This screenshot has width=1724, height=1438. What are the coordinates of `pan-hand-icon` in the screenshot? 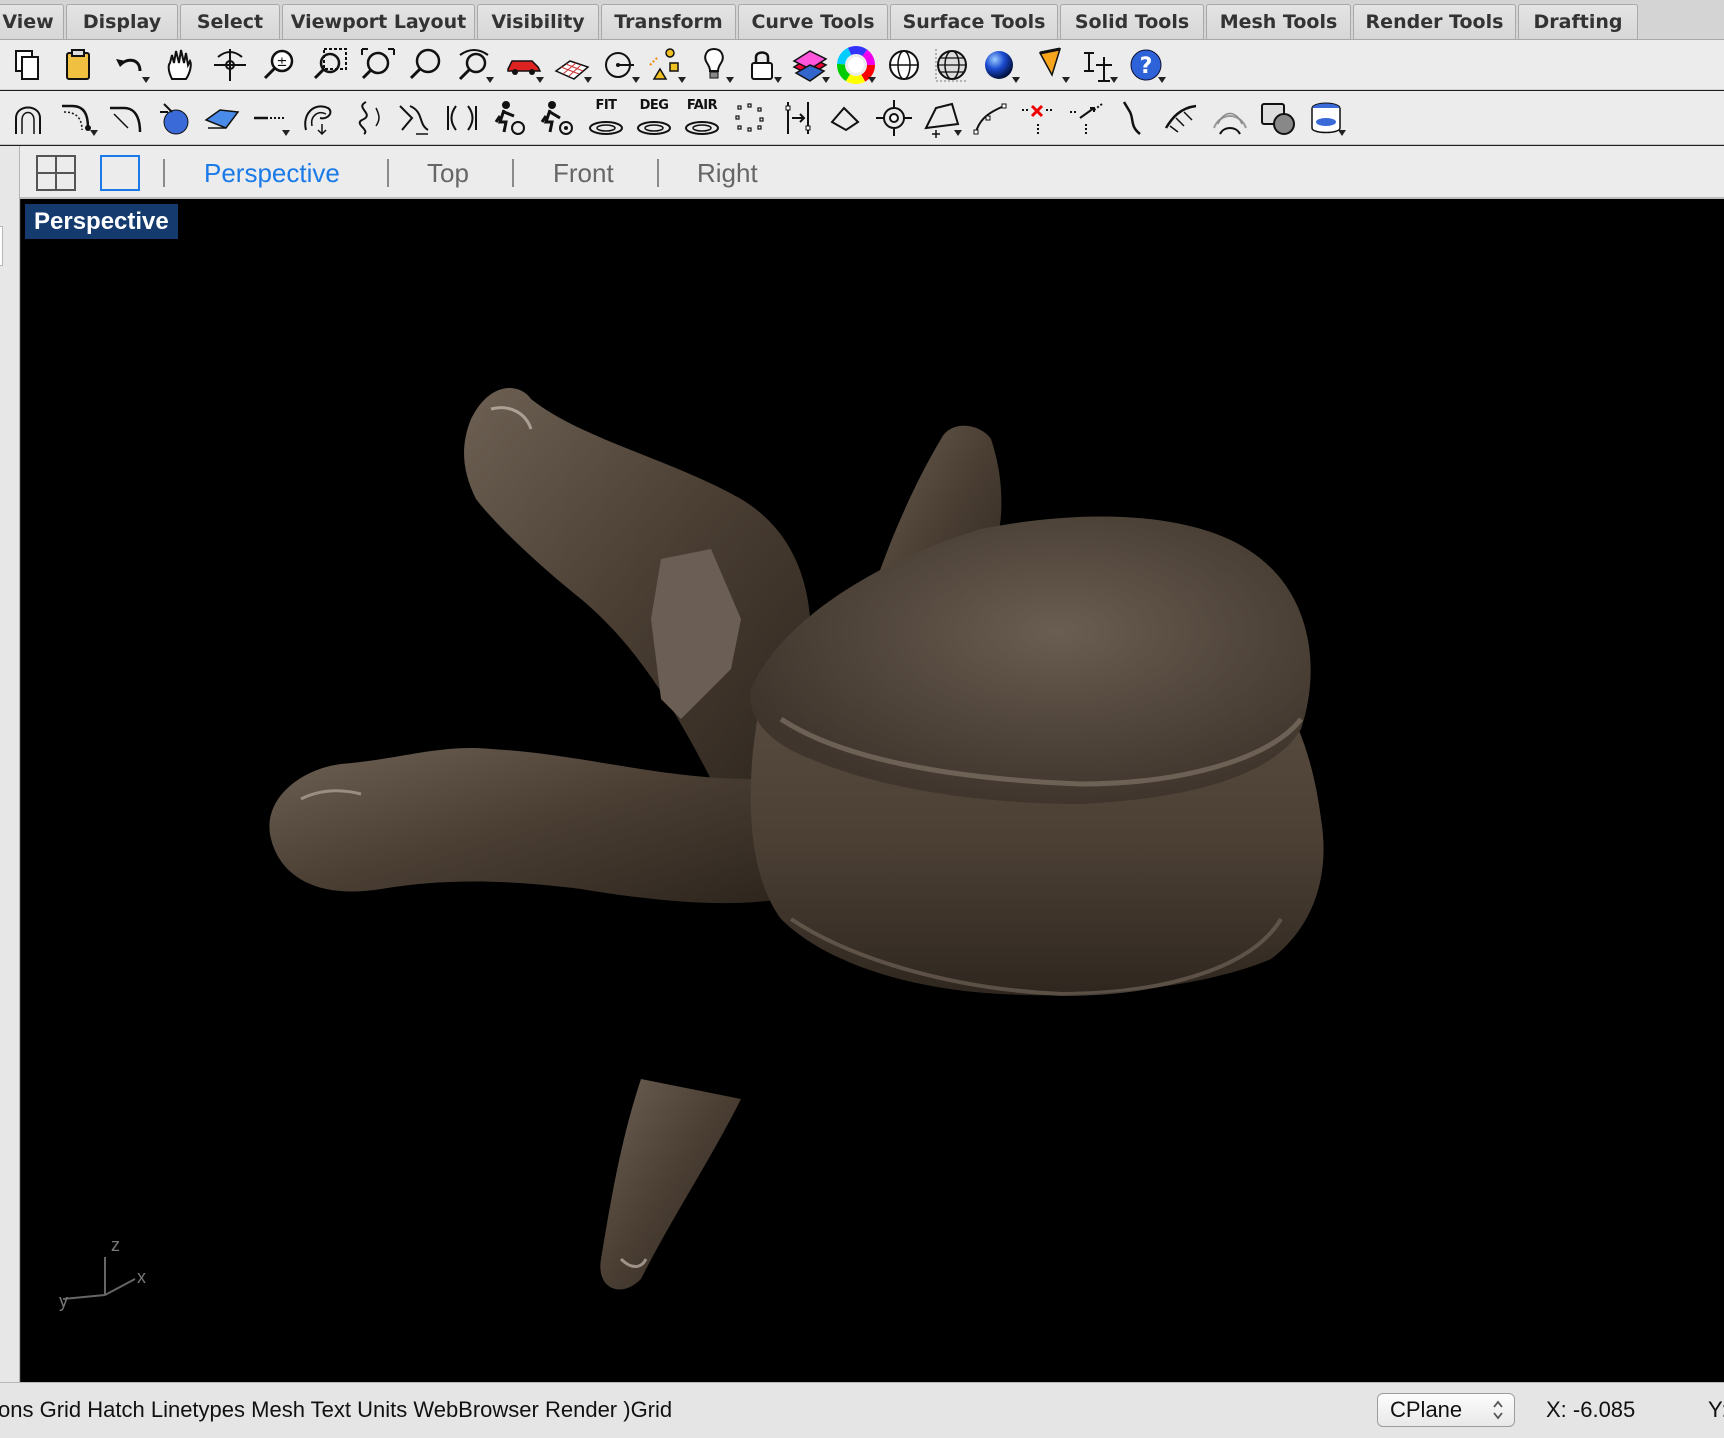 It's located at (180, 65).